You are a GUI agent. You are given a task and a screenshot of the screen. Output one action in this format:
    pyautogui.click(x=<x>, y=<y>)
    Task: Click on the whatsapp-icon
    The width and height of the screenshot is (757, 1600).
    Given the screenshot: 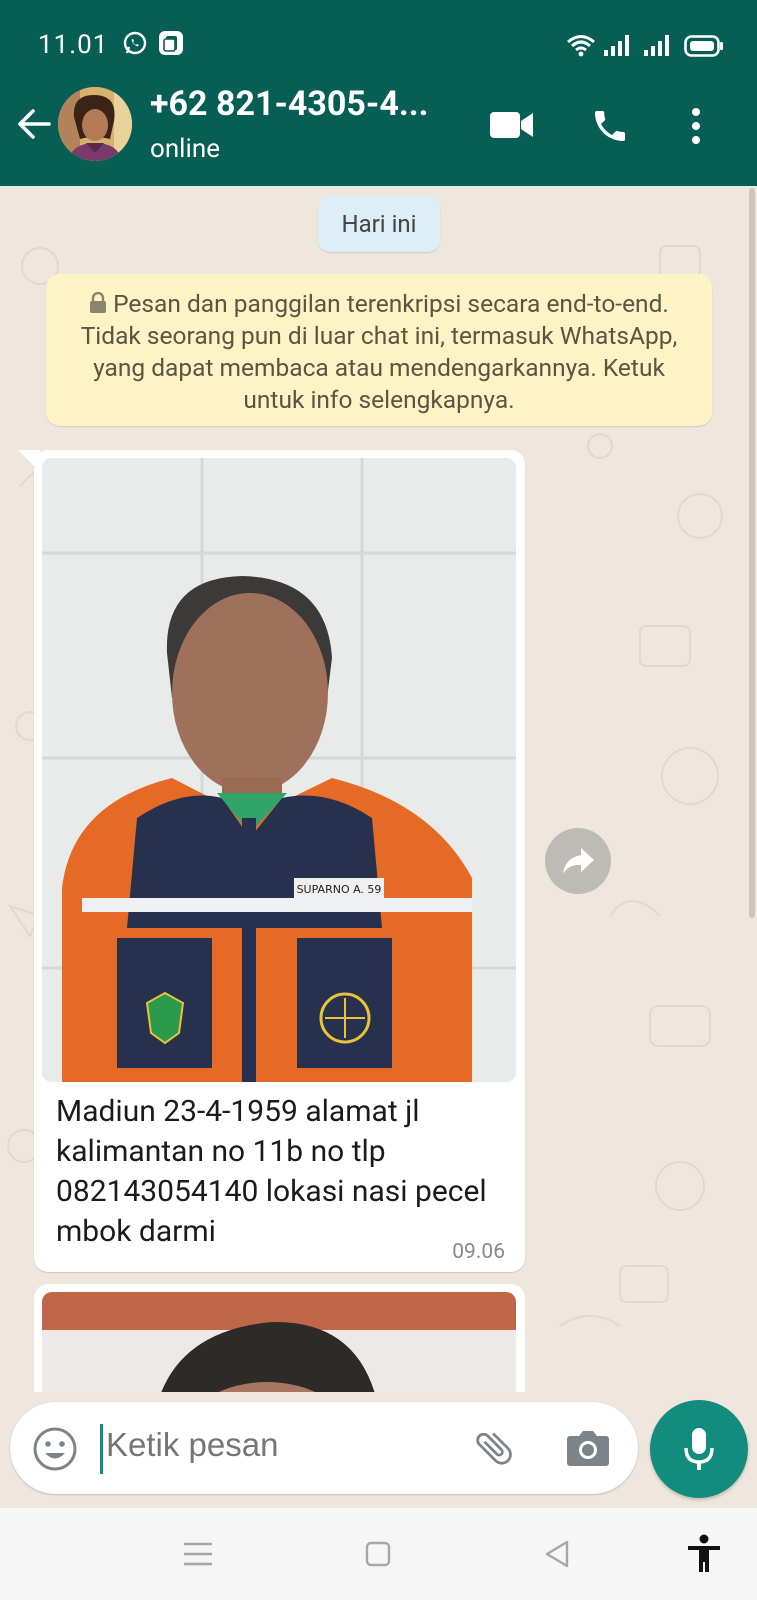 What is the action you would take?
    pyautogui.click(x=135, y=43)
    